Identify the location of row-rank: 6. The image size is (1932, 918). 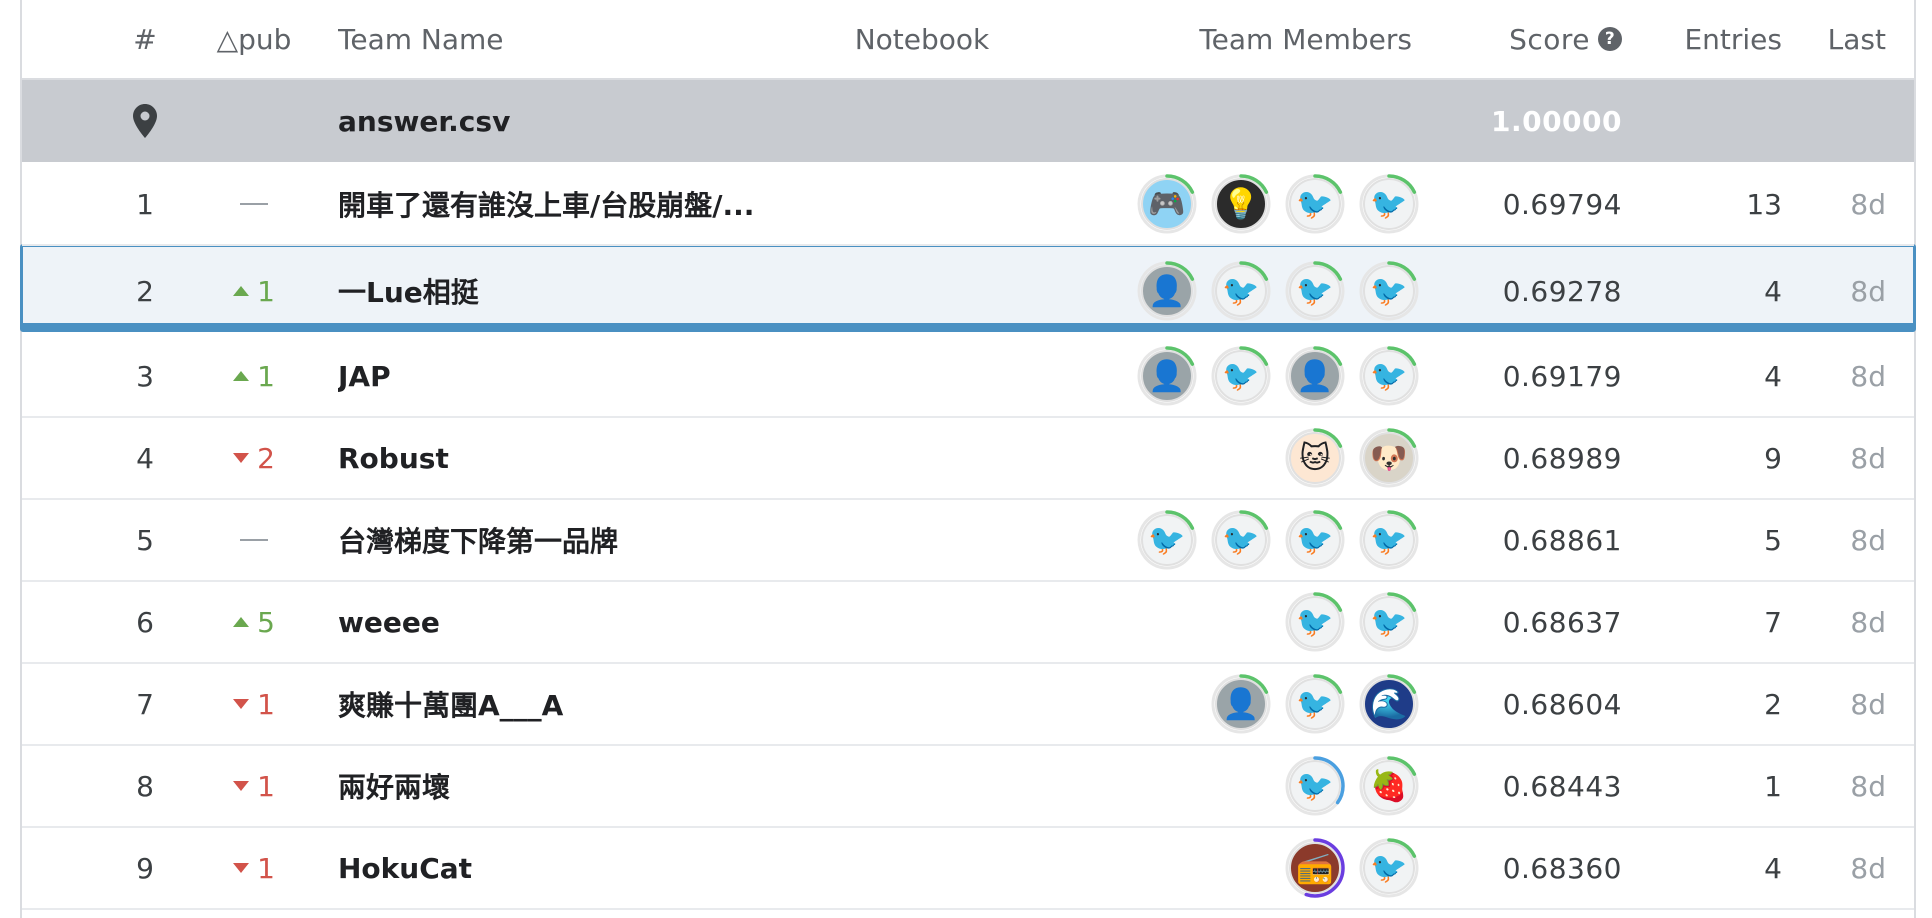
(145, 622).